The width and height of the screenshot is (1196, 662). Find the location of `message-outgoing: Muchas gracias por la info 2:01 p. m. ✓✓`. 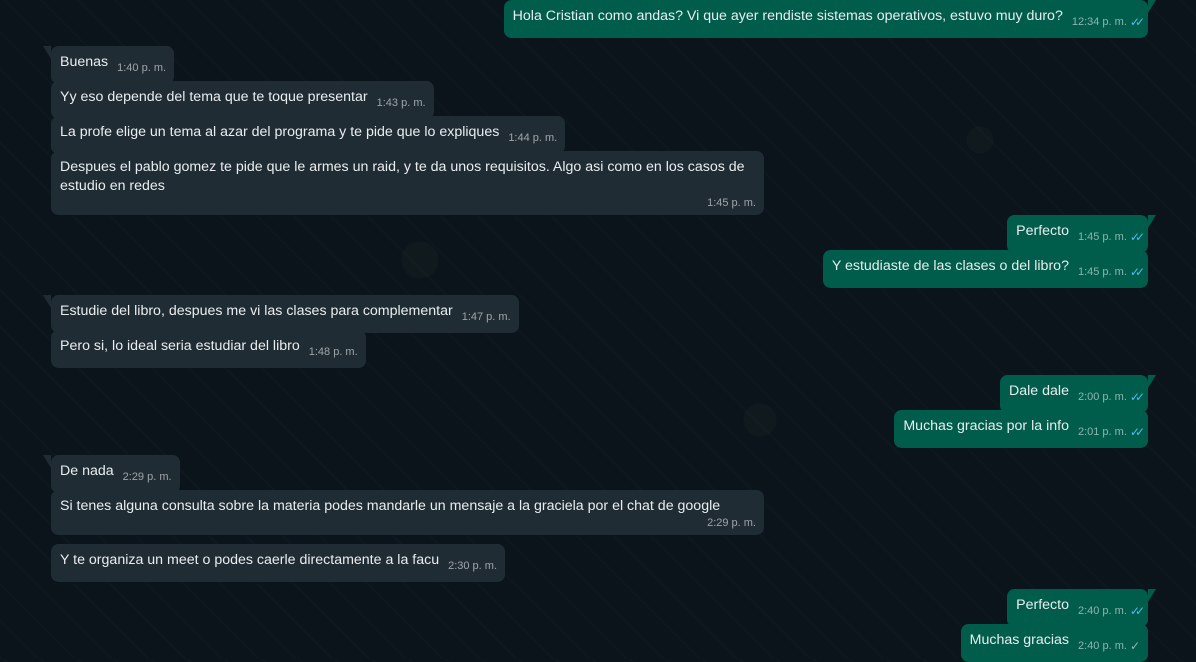

message-outgoing: Muchas gracias por la info 2:01 p. m. ✓✓ is located at coordinates (1021, 429).